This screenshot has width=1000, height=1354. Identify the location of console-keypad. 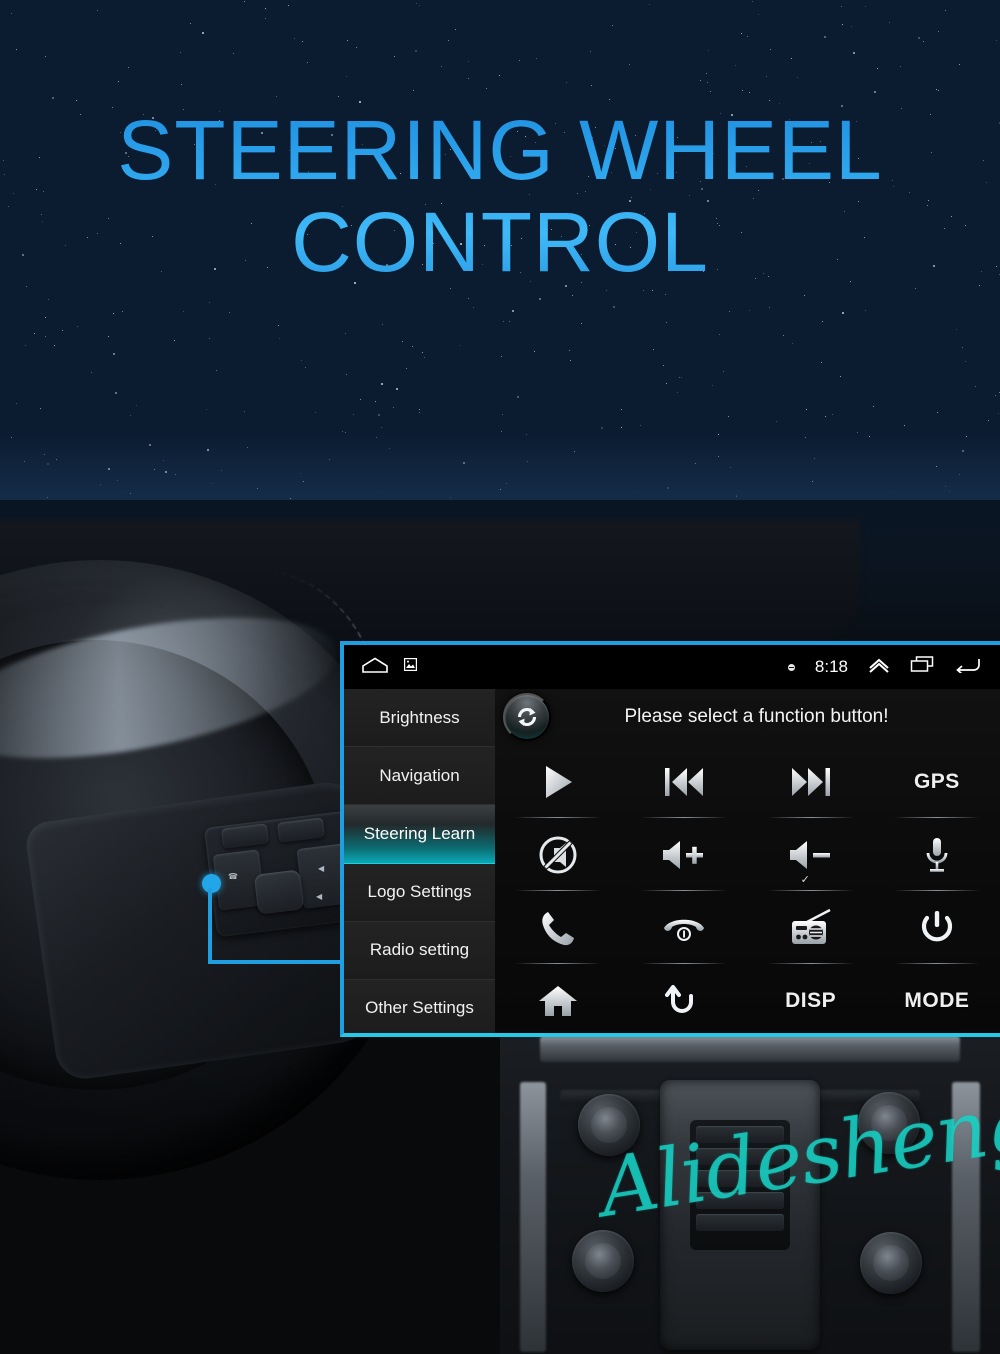
(740, 1185).